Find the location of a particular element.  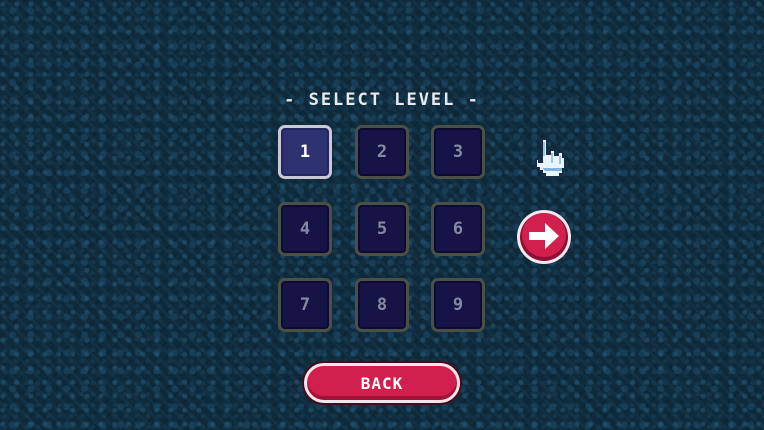

level-grid: 1 2 3 4 5 6 7 8 9 is located at coordinates (382, 229).